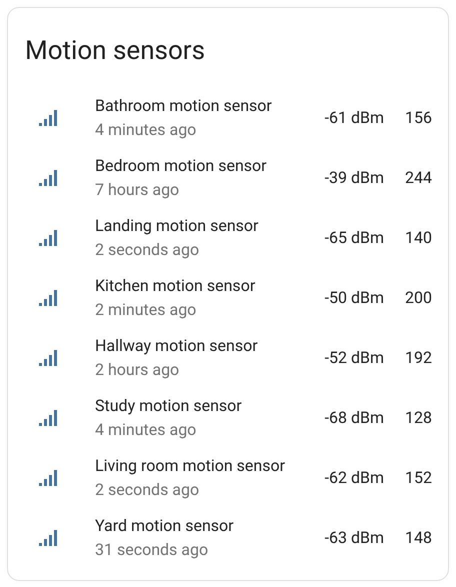 The width and height of the screenshot is (456, 587). I want to click on sensor-value: 244, so click(418, 178).